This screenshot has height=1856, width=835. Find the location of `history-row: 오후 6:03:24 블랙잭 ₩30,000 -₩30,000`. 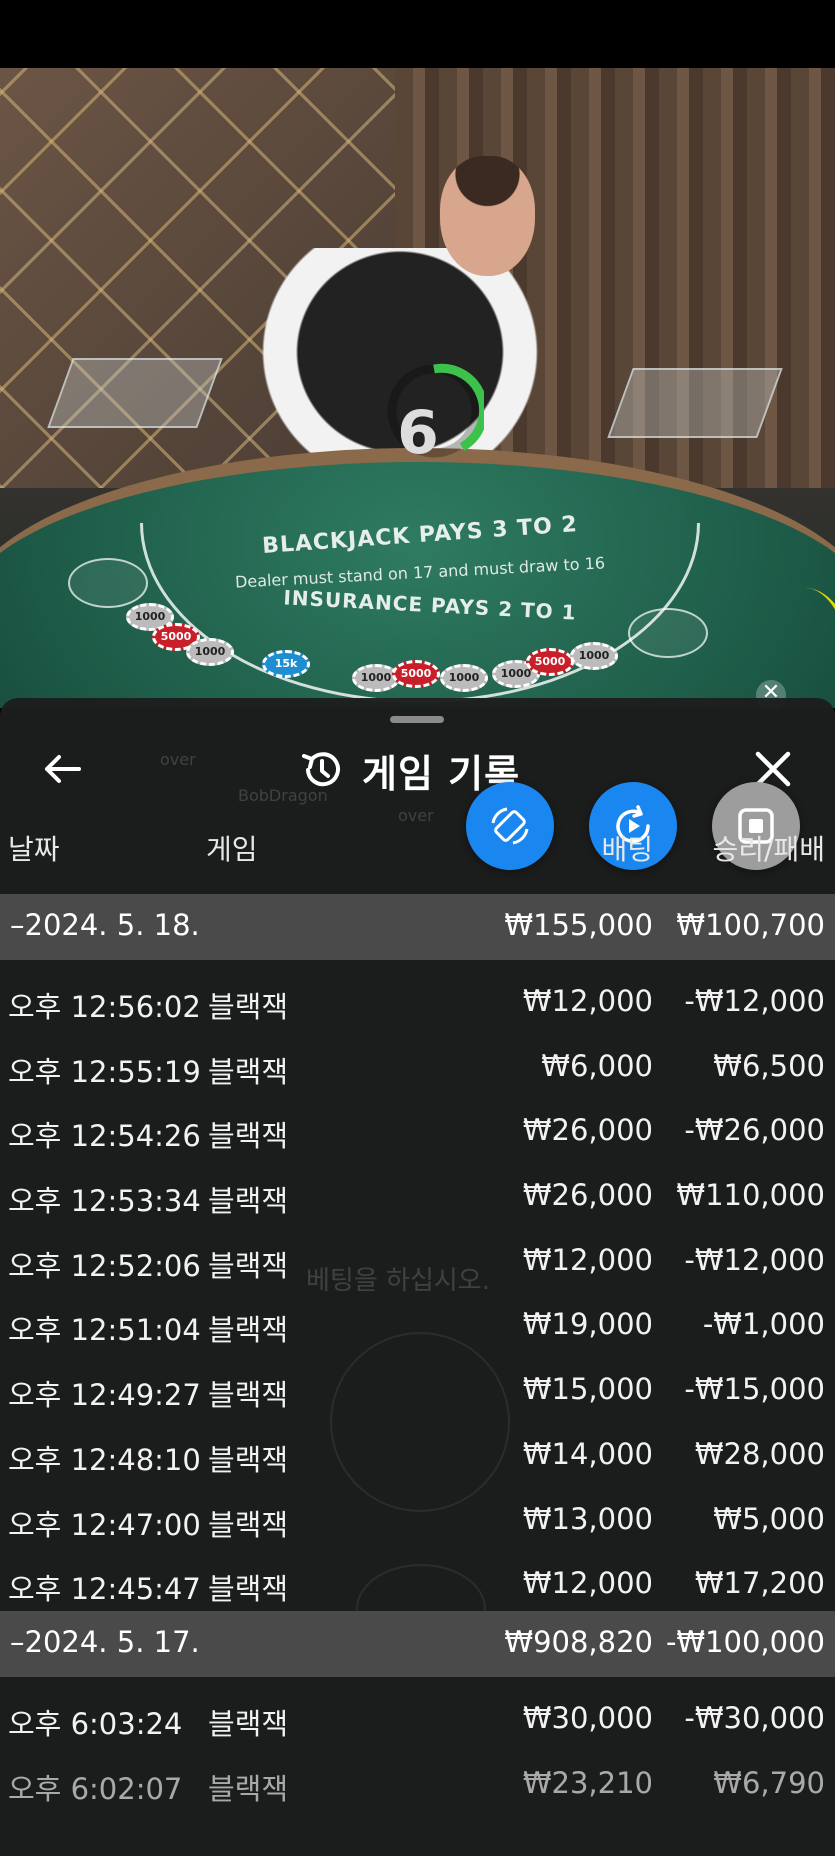

history-row: 오후 6:03:24 블랙잭 ₩30,000 -₩30,000 is located at coordinates (417, 1713).